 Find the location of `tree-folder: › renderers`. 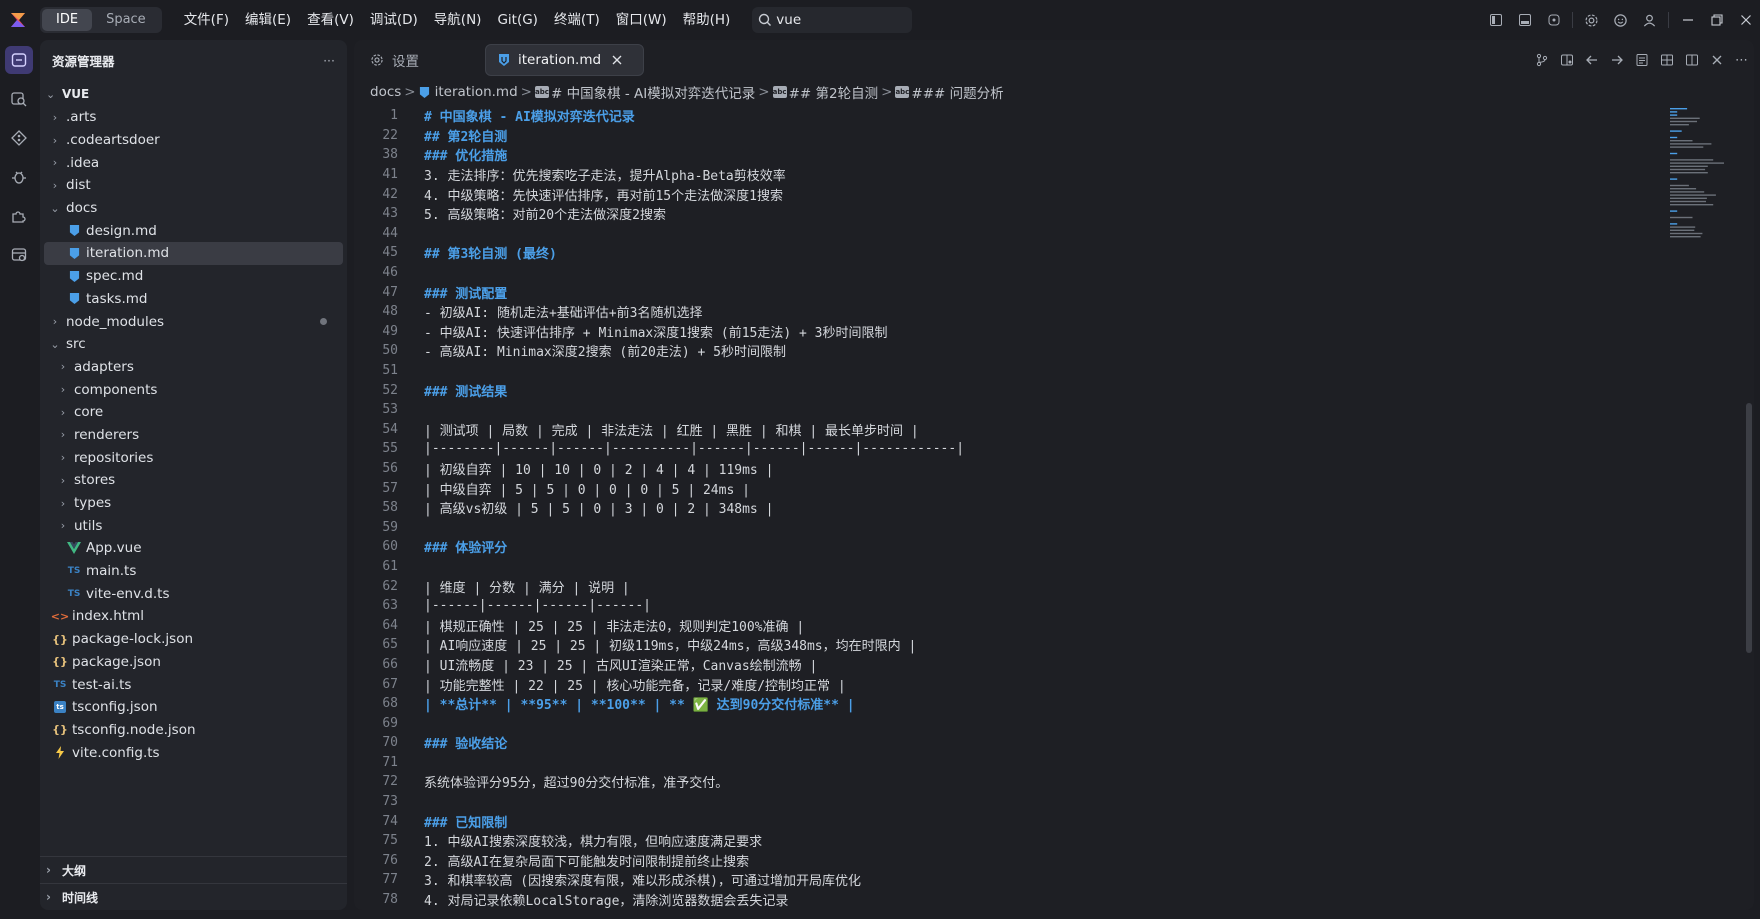

tree-folder: › renderers is located at coordinates (193, 435).